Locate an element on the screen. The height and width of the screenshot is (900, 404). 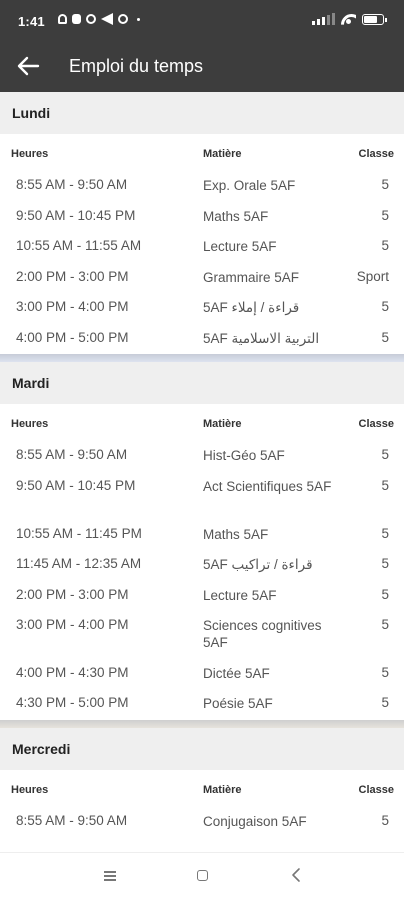
row-time: 11:45 AM - 12:35 AM is located at coordinates (79, 563).